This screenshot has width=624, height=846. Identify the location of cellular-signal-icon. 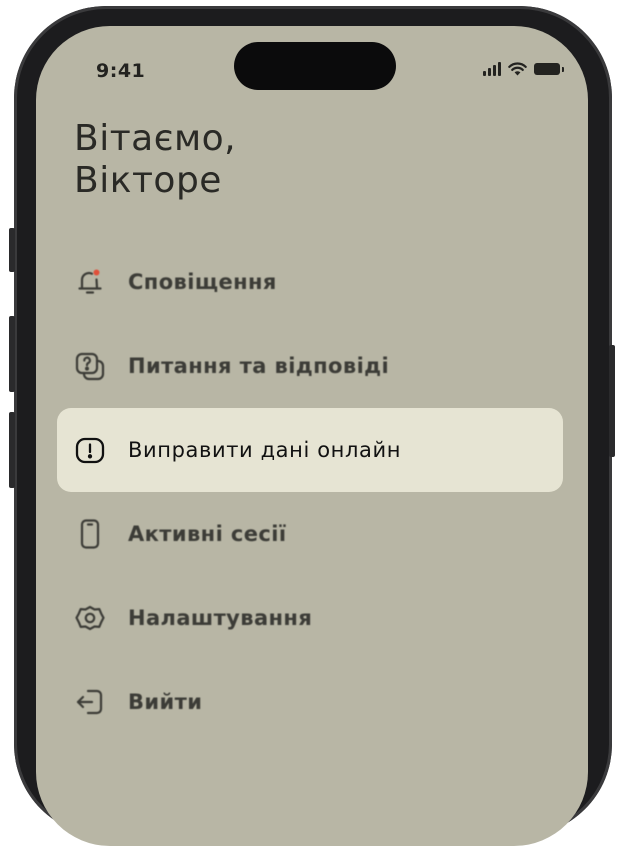
(492, 69).